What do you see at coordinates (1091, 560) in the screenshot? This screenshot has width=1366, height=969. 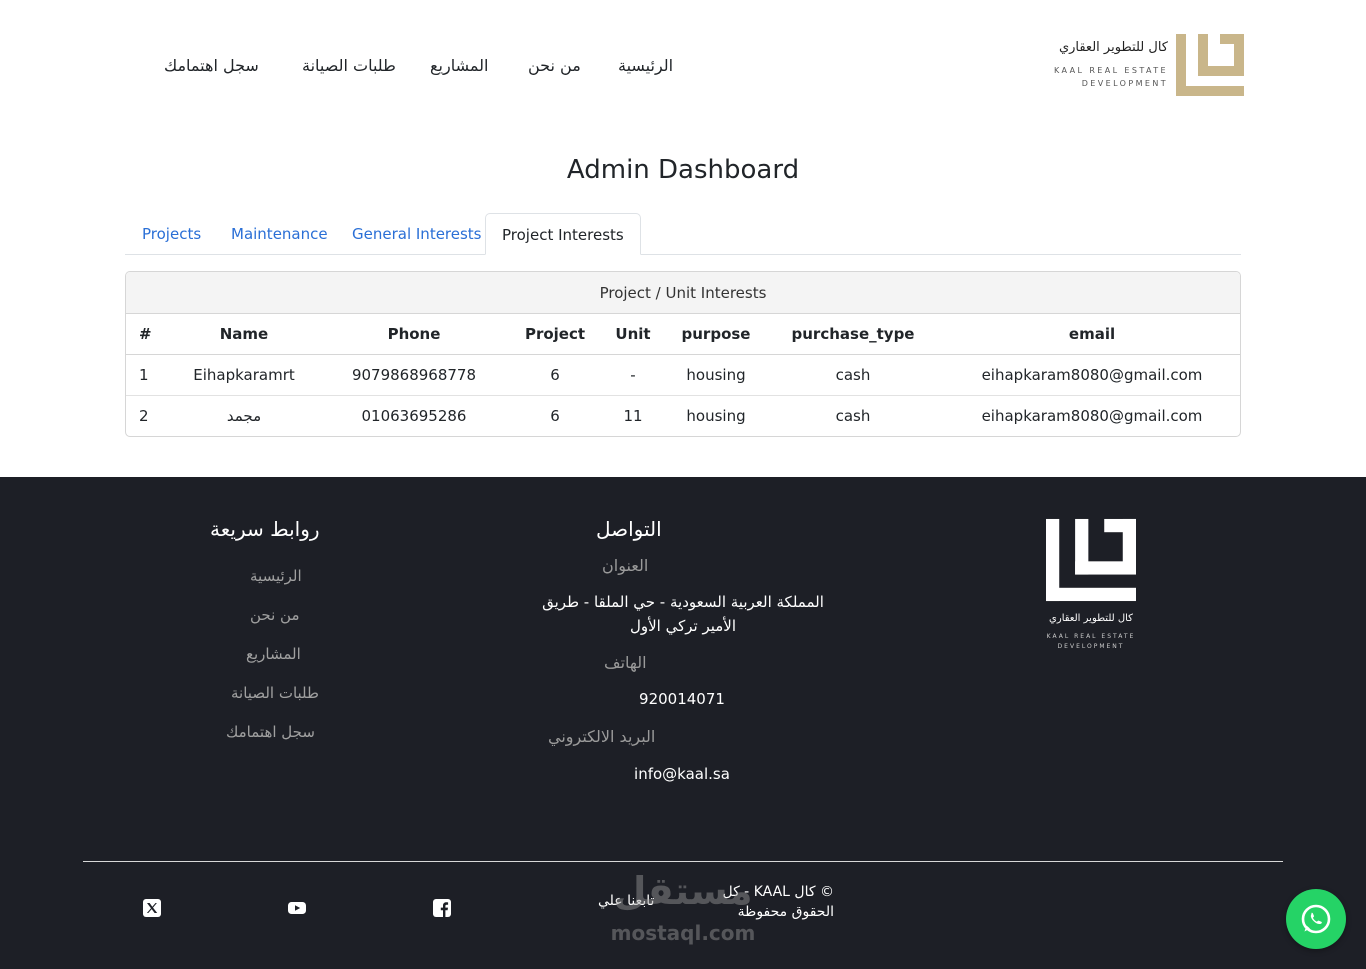 I see `kaal-logo-mark-icon` at bounding box center [1091, 560].